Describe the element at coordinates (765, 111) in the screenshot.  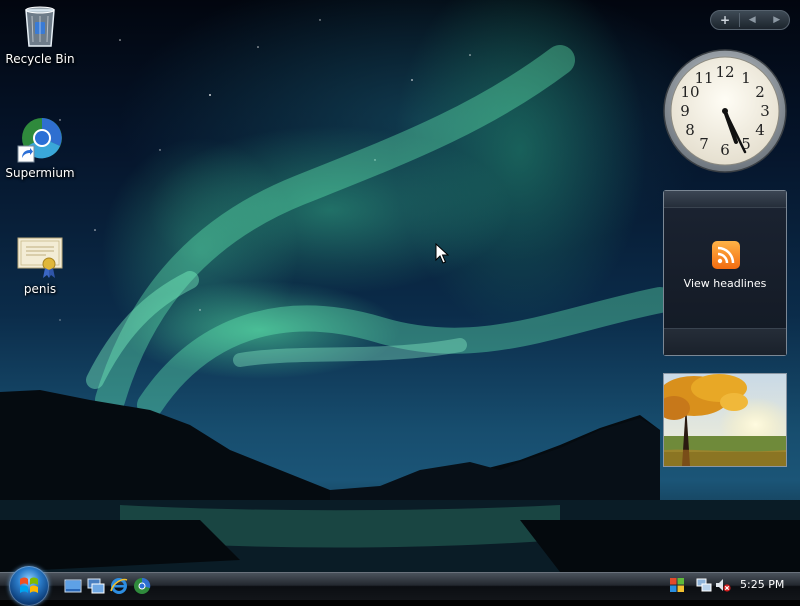
I see `clock-numeral: 3` at that location.